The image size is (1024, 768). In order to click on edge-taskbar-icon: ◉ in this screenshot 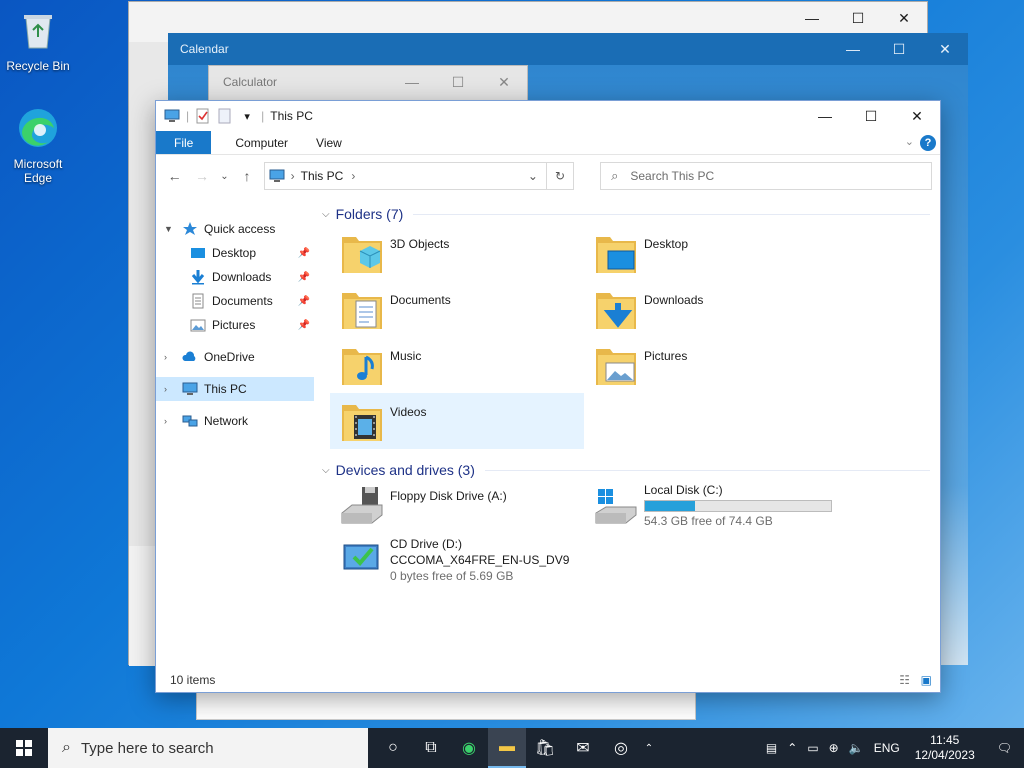, I will do `click(469, 748)`.